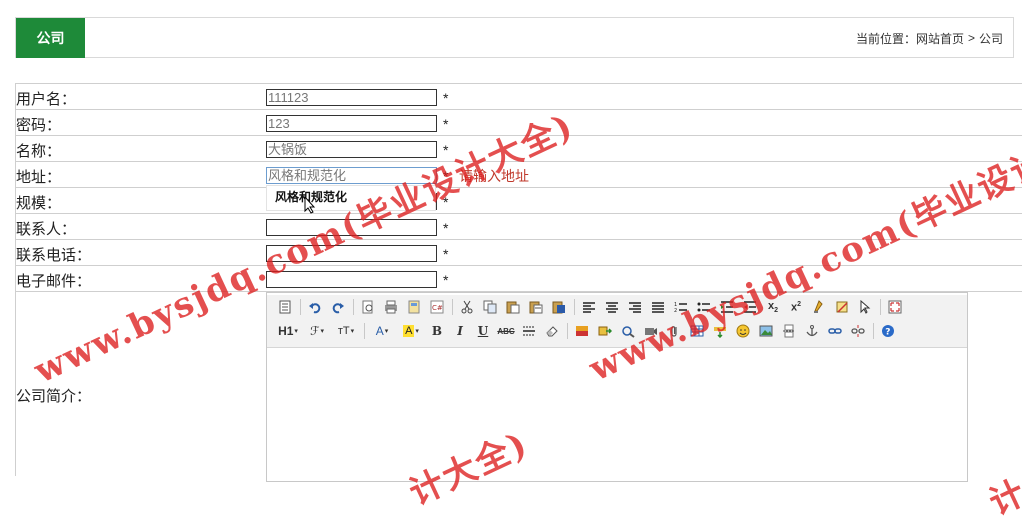 The height and width of the screenshot is (524, 1022). Describe the element at coordinates (743, 331) in the screenshot. I see `emoticon-icon` at that location.